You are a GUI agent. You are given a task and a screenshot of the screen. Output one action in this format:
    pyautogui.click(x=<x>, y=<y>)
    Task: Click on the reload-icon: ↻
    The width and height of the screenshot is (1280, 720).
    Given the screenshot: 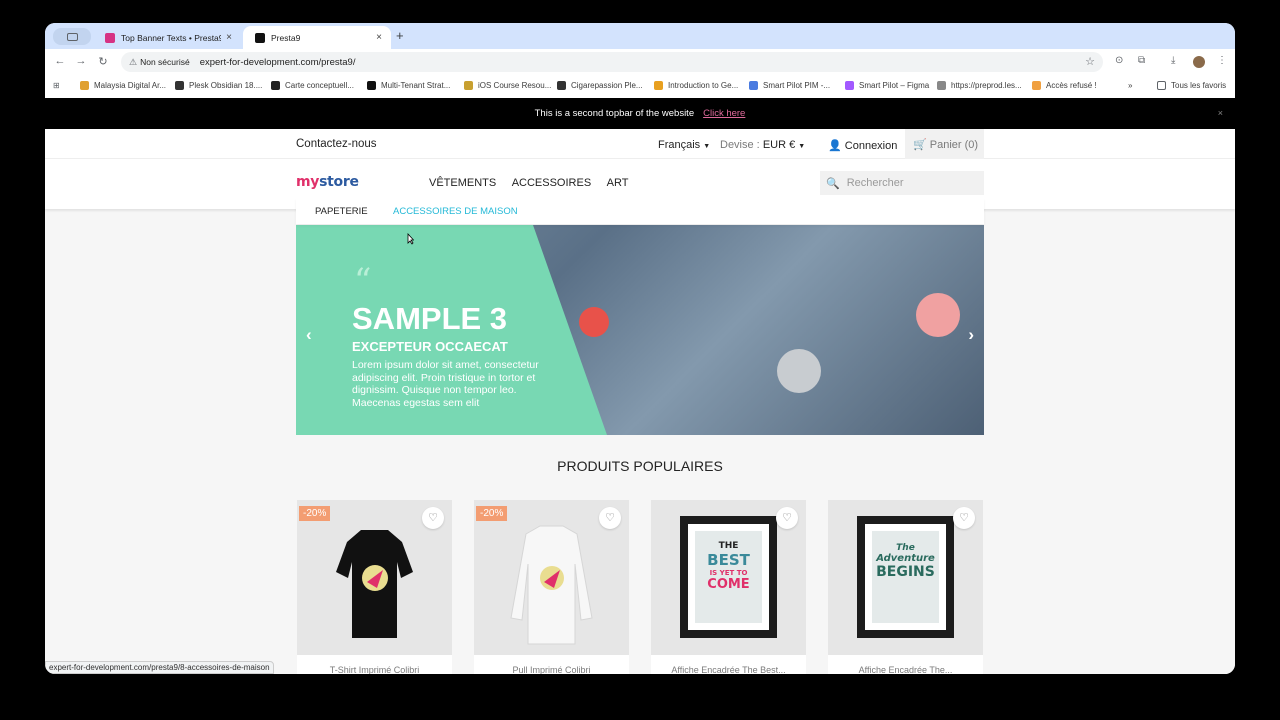 What is the action you would take?
    pyautogui.click(x=103, y=61)
    